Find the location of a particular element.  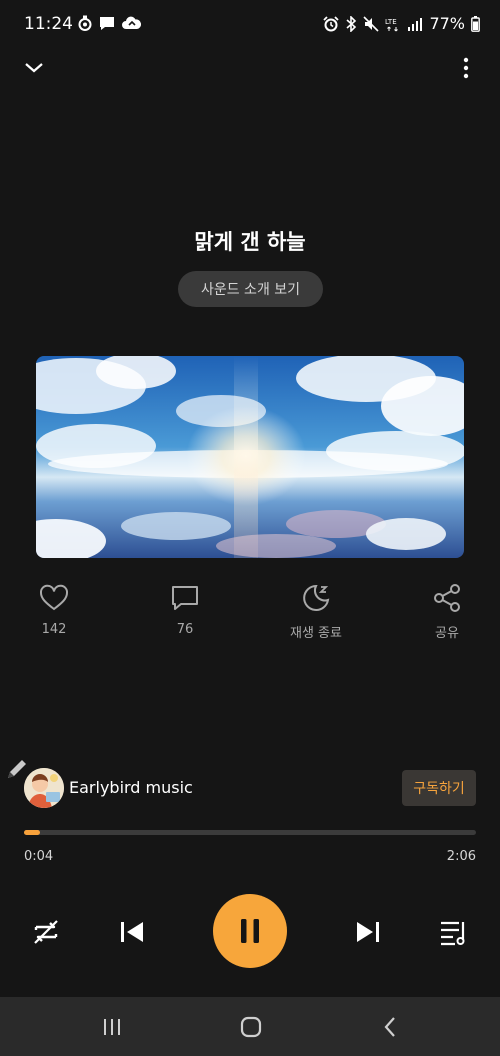

action-row: 142 76 재생 종료 공유 is located at coordinates (250, 612).